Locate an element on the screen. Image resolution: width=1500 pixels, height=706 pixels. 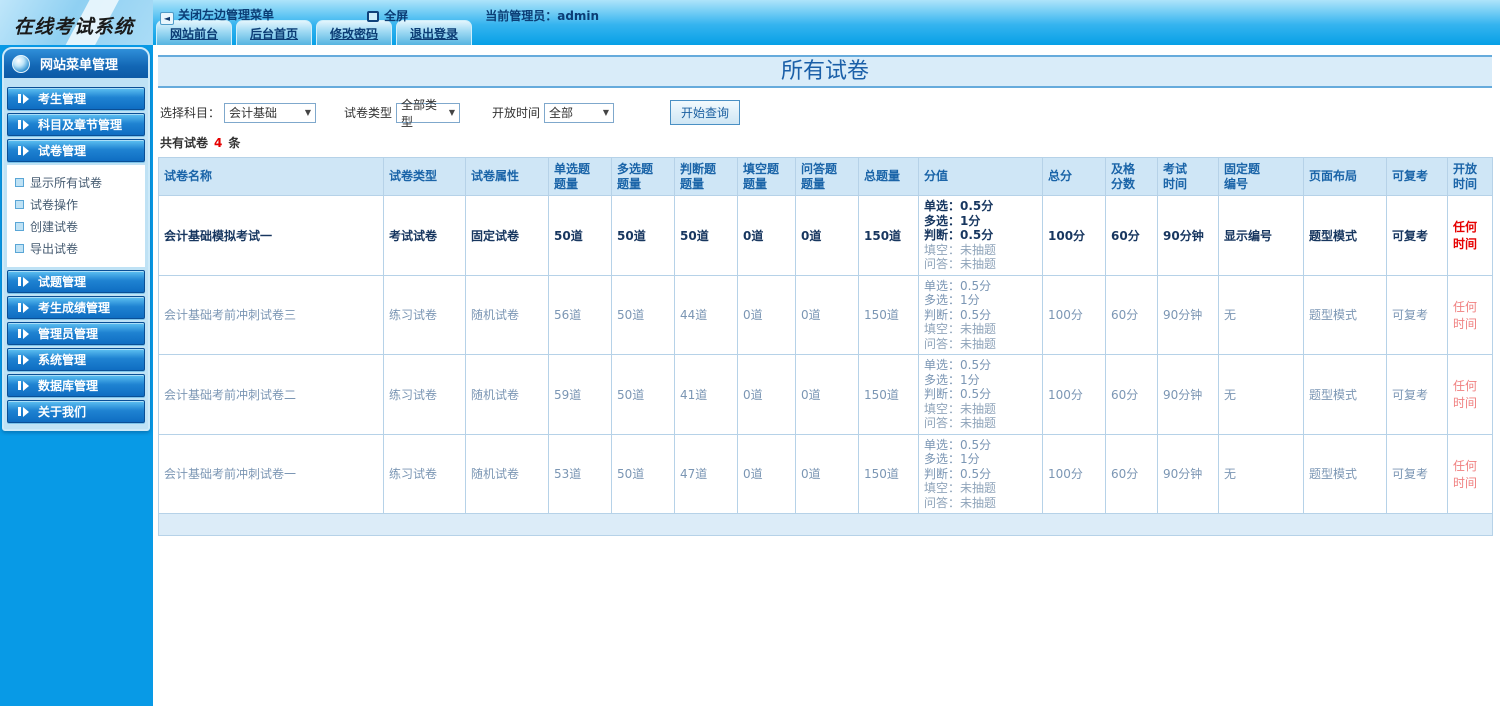
paper-type-select: 全部类型 ▼ is located at coordinates (428, 113).